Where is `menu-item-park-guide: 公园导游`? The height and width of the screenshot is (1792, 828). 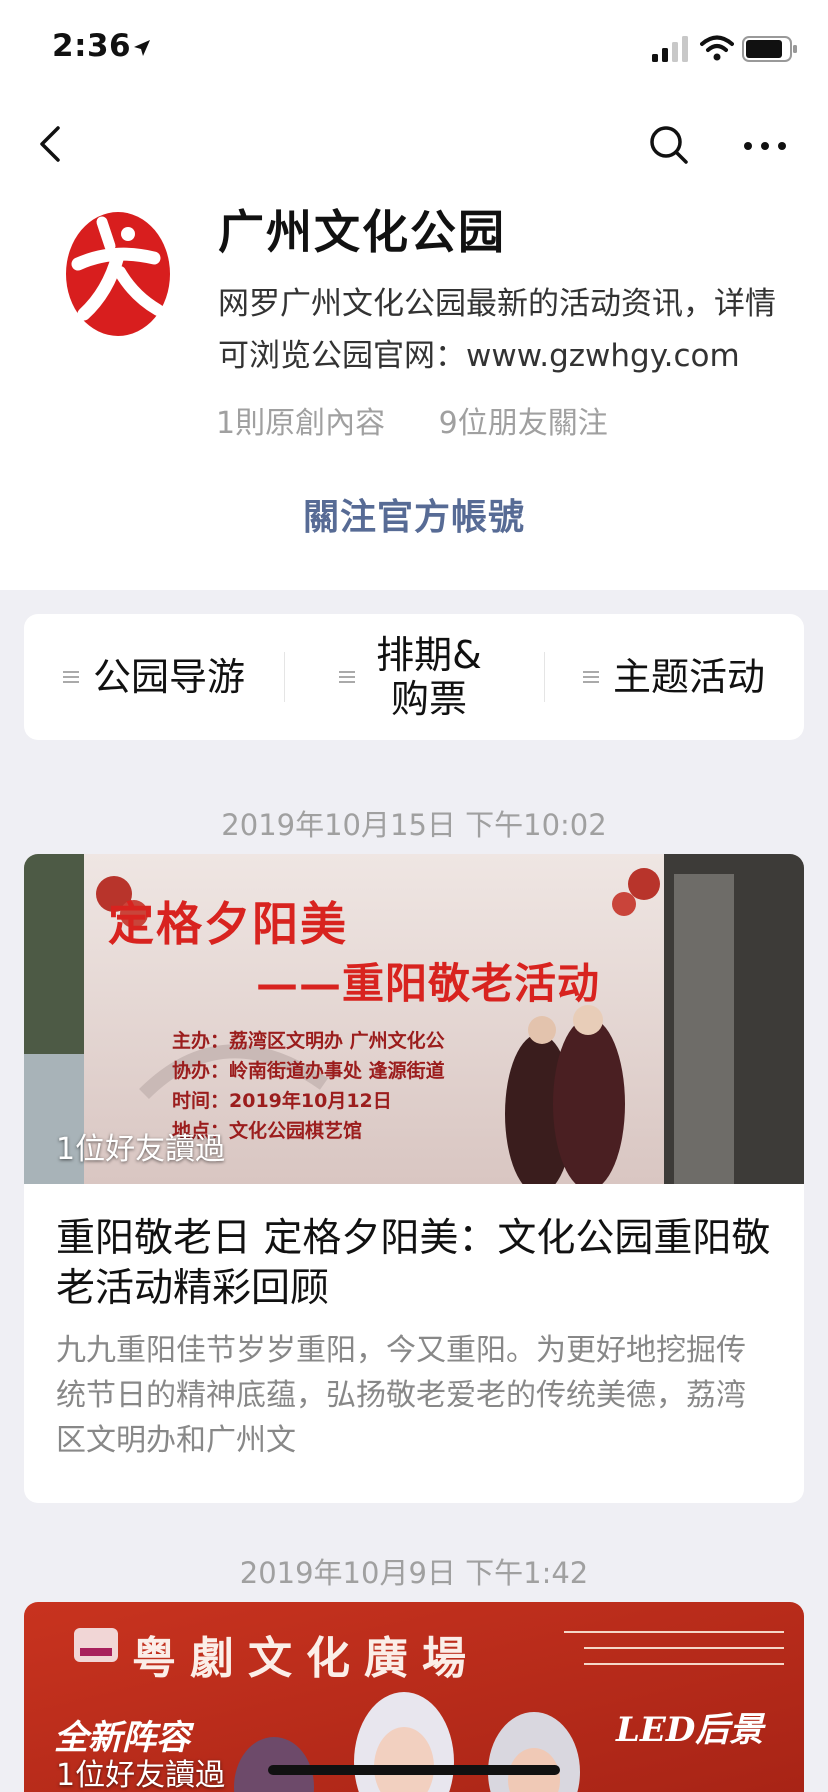 menu-item-park-guide: 公园导游 is located at coordinates (154, 677).